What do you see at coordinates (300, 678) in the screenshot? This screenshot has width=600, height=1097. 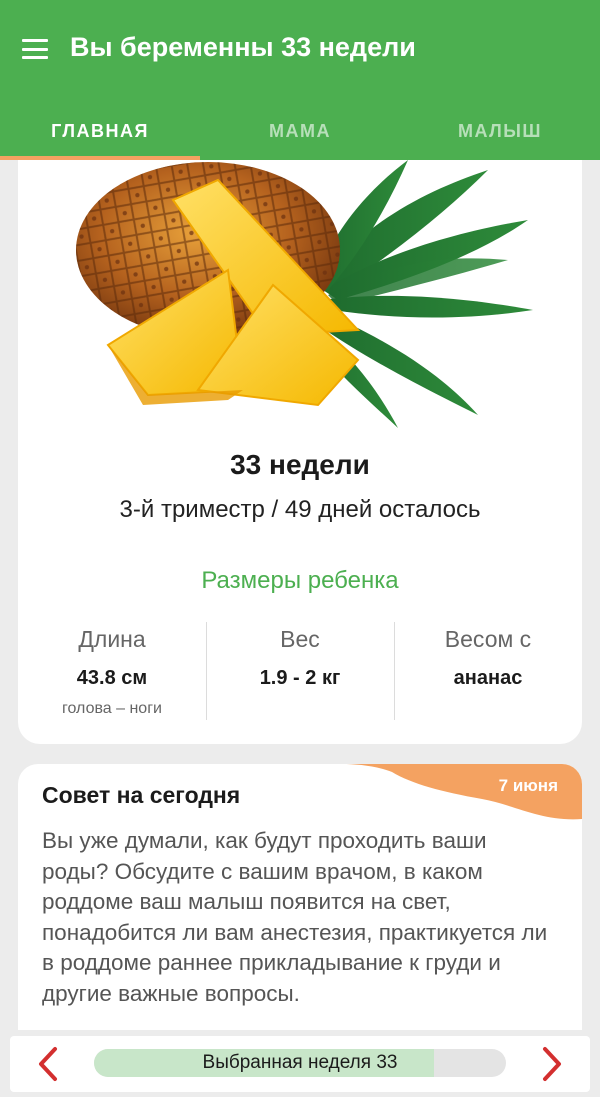 I see `stat-value: 1.9 - 2 кг` at bounding box center [300, 678].